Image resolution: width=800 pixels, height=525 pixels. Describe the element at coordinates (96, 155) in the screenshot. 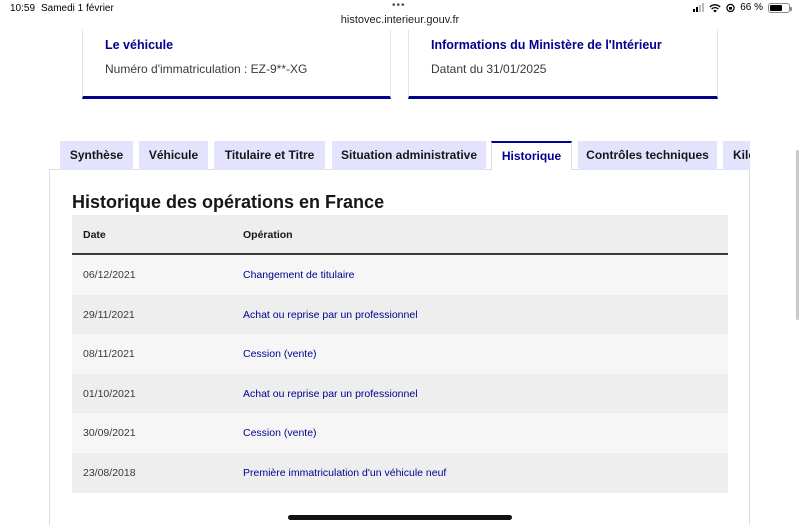

I see `tab-synthese: Synthèse` at that location.